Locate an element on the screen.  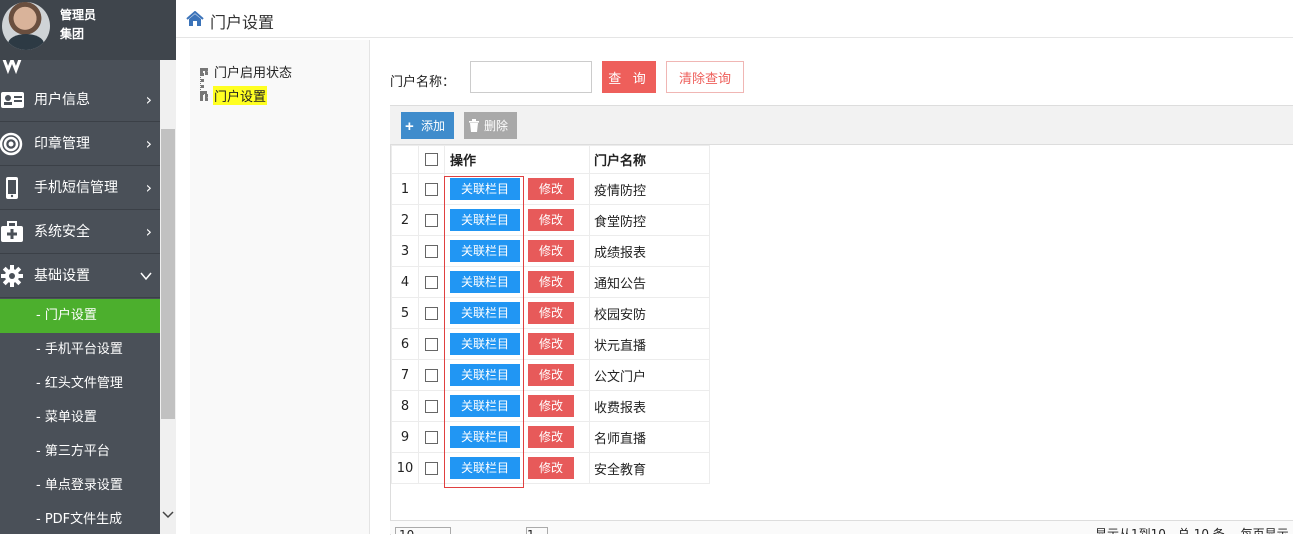
tree-node-portal-status: 门户启用状态 is located at coordinates (253, 71).